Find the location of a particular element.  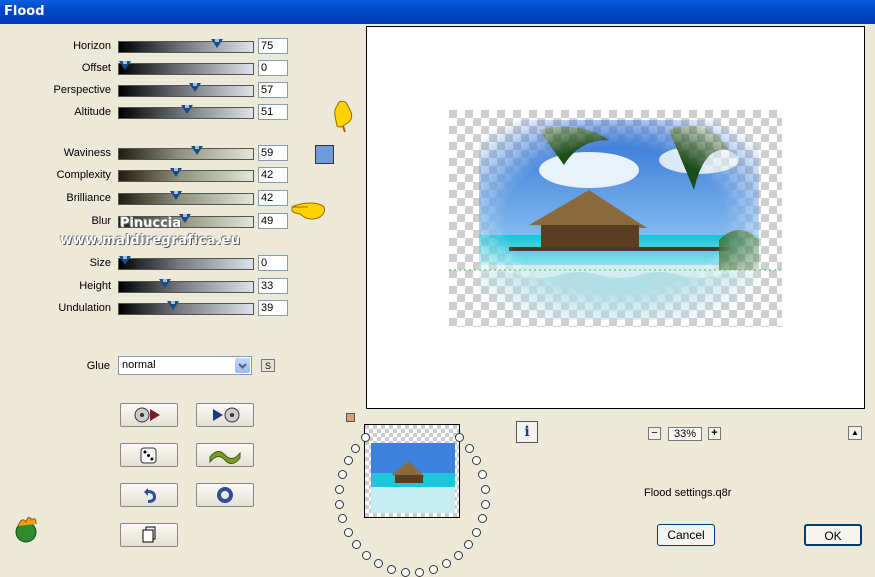

slider-track-undulation is located at coordinates (186, 308).